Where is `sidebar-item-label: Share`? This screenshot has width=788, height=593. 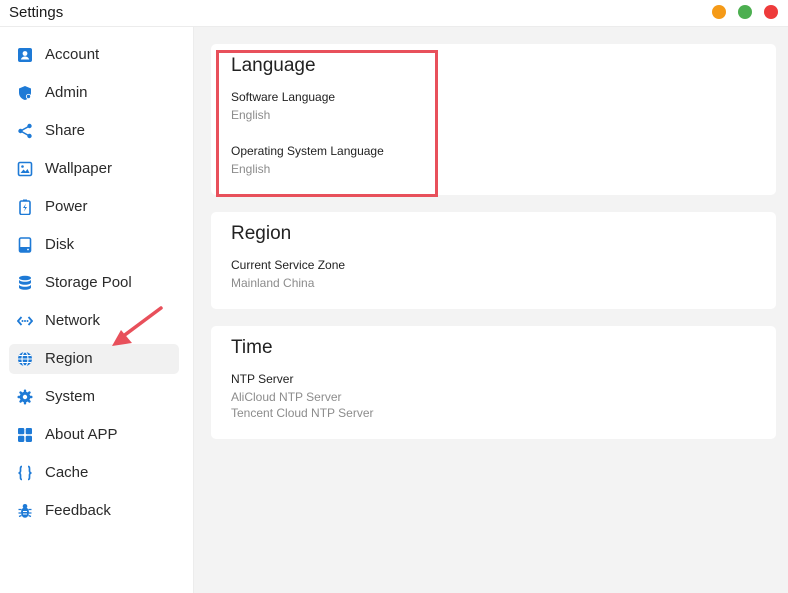
sidebar-item-label: Share is located at coordinates (65, 130).